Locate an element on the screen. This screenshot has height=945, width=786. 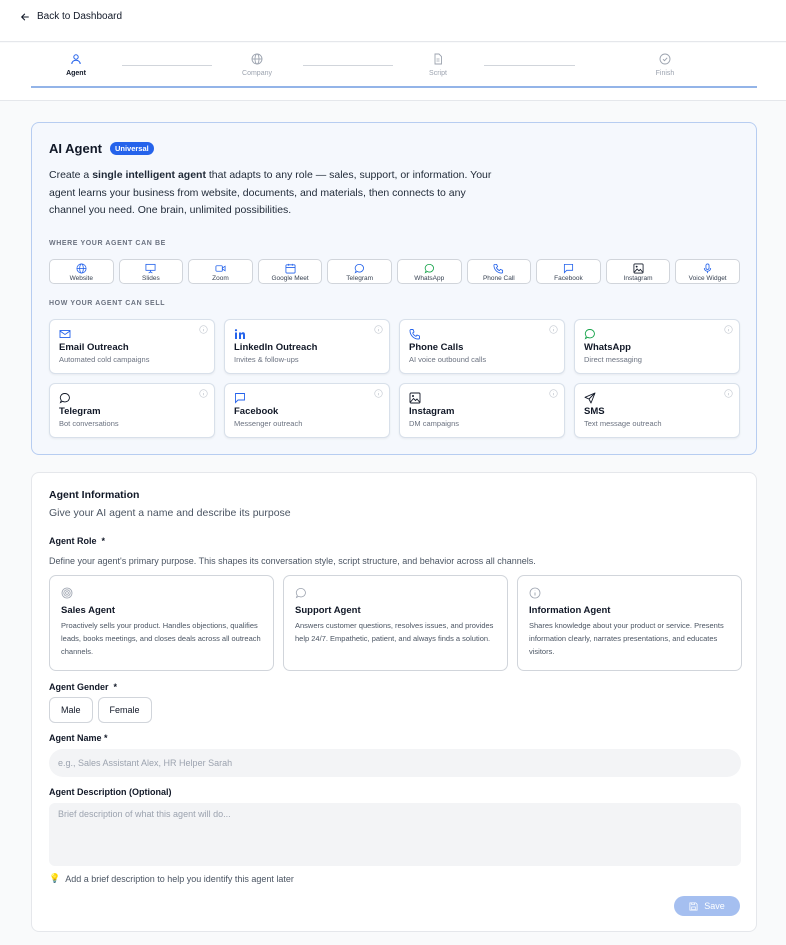
send-icon is located at coordinates (590, 398).